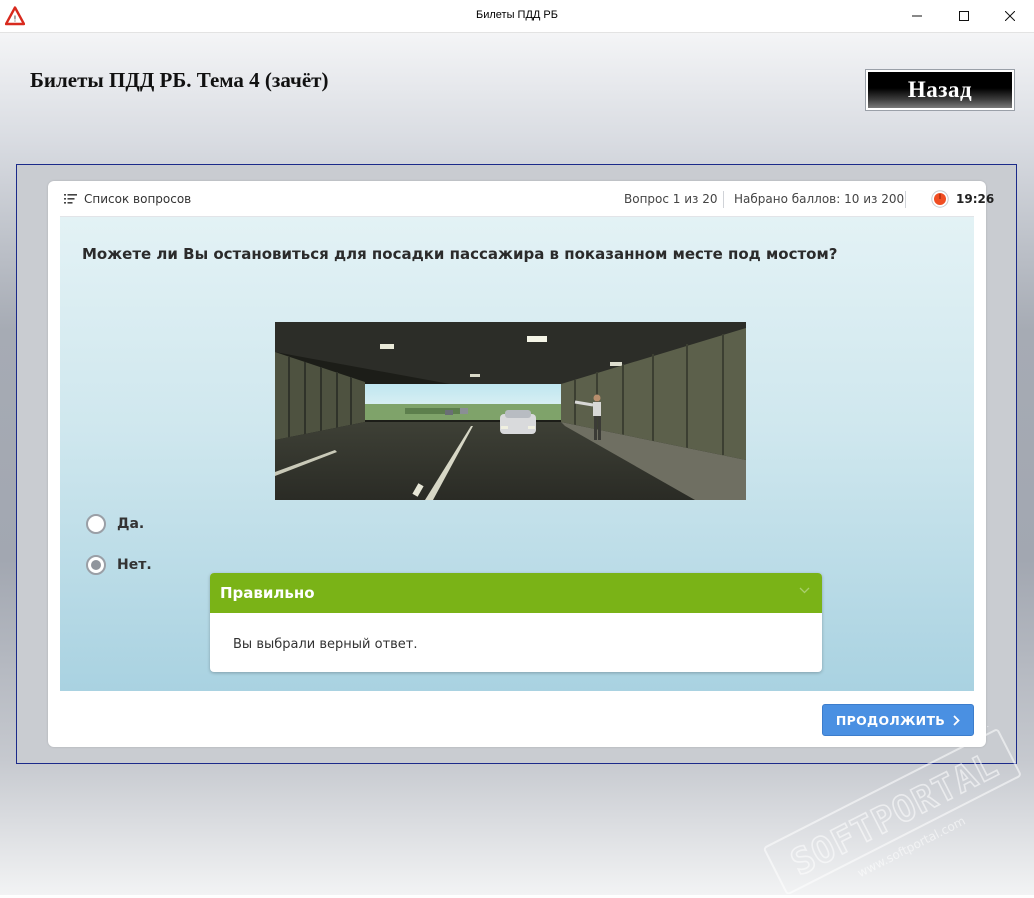  Describe the element at coordinates (975, 199) in the screenshot. I see `timer-value: 19:26` at that location.